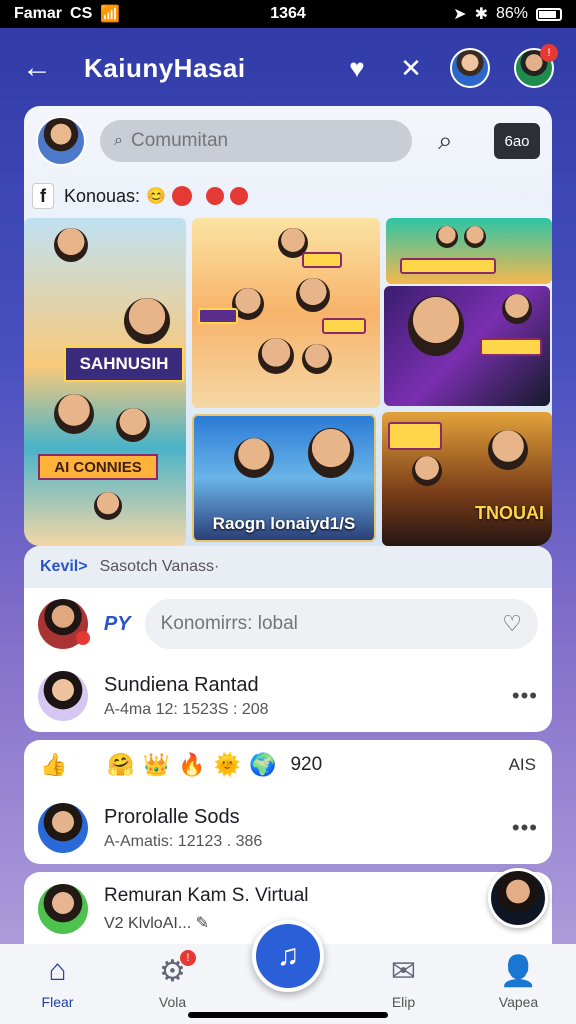 This screenshot has height=1024, width=576. Describe the element at coordinates (124, 364) in the screenshot. I see `promo-banner: SAHNUSIH` at that location.